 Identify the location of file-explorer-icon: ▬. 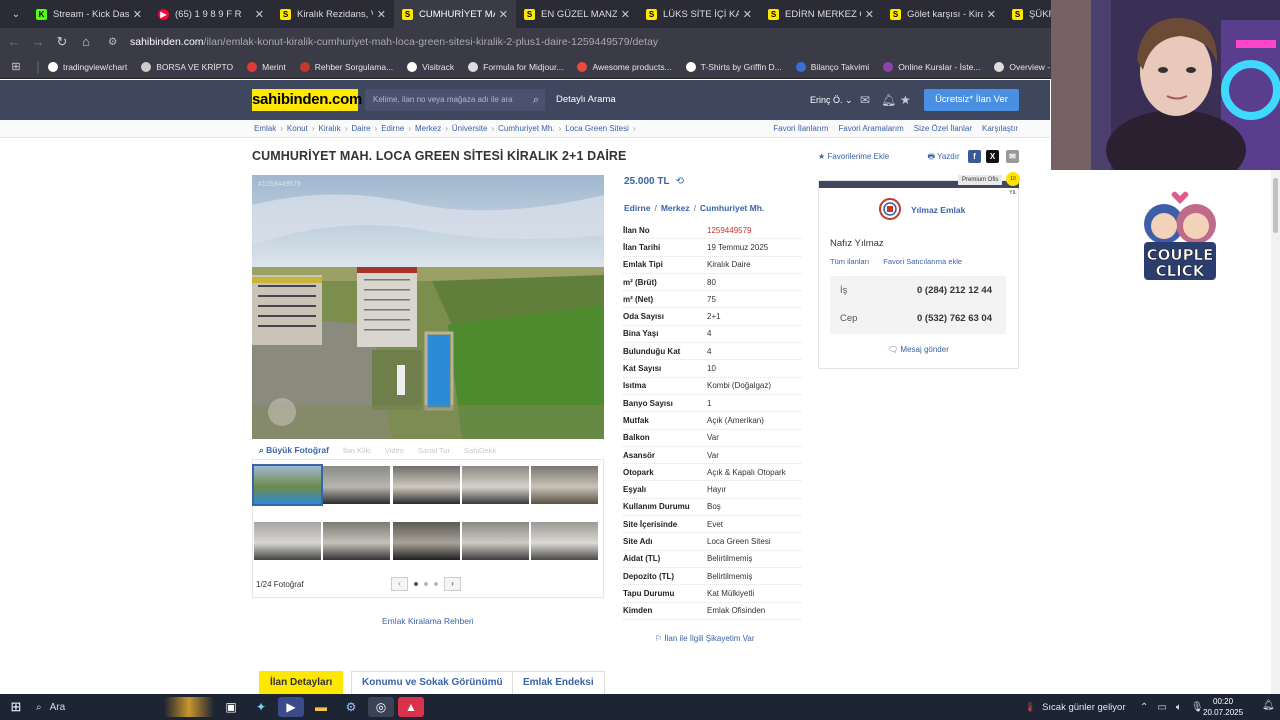
(321, 707).